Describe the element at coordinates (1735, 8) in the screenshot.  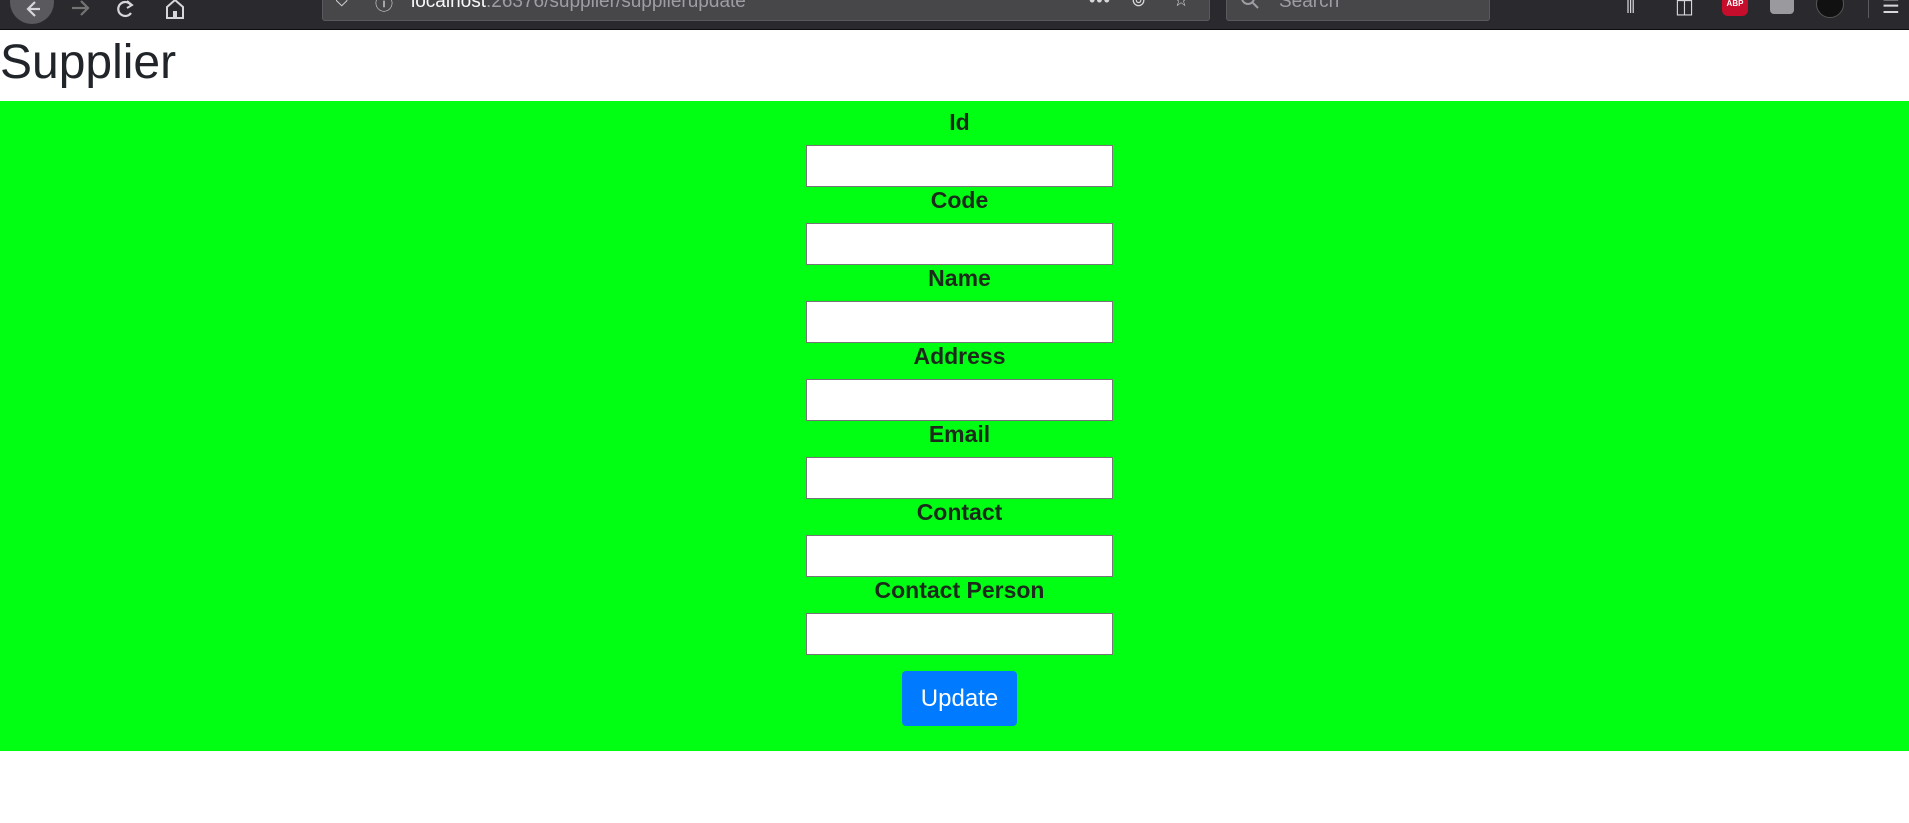
I see `adblock-icon: ABP` at that location.